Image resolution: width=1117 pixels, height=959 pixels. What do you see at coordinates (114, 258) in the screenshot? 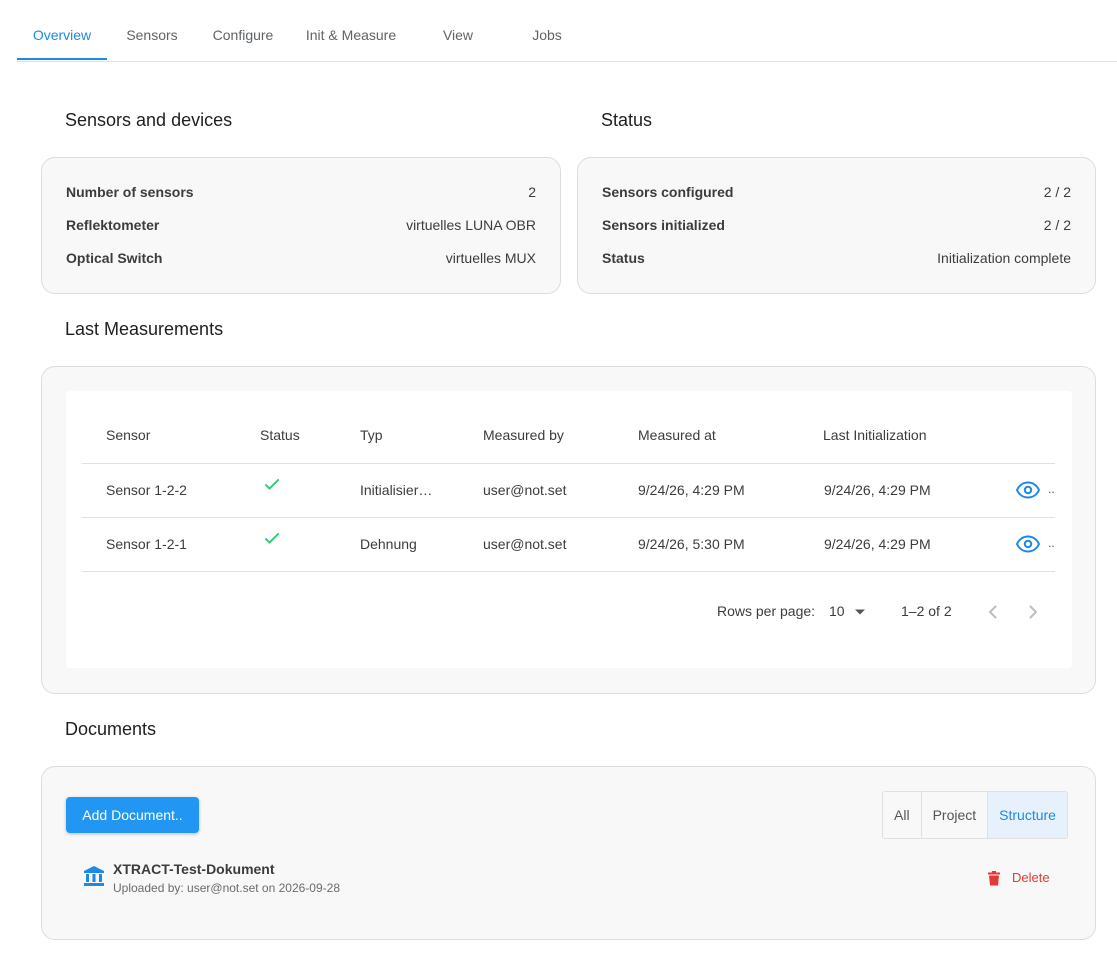
I see `kv-key: Optical Switch` at bounding box center [114, 258].